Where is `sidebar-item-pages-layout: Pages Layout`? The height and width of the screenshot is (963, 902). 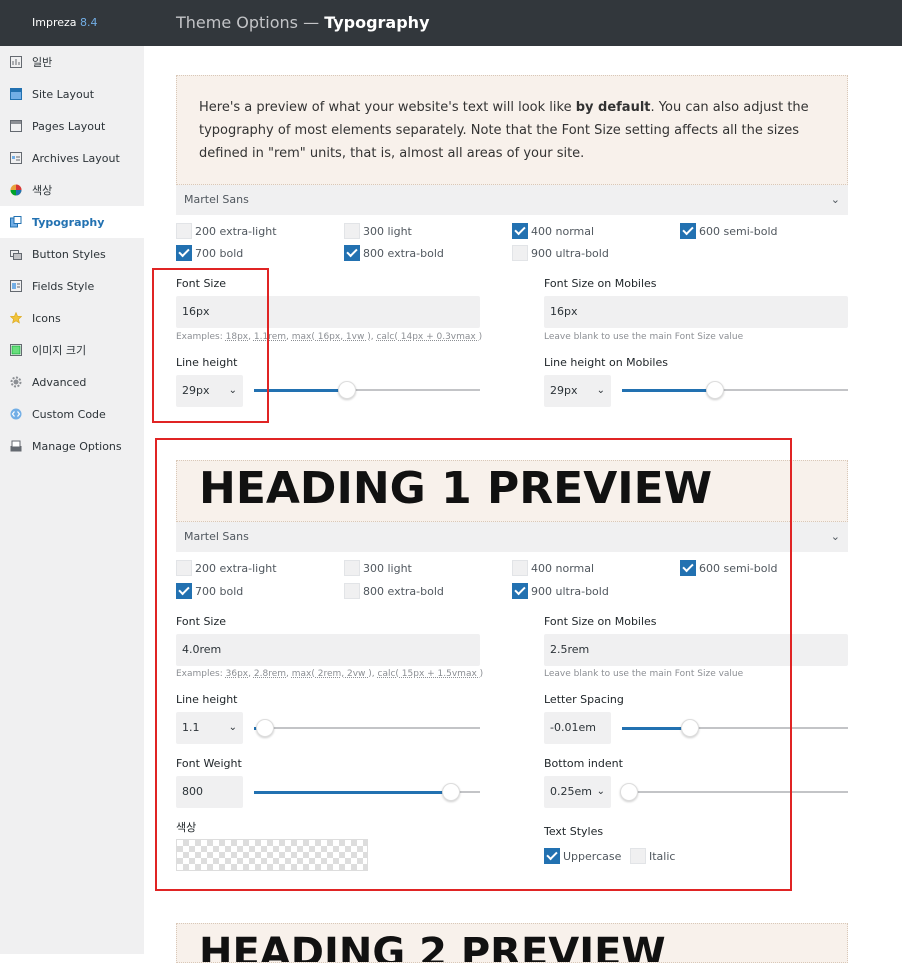 sidebar-item-pages-layout: Pages Layout is located at coordinates (72, 126).